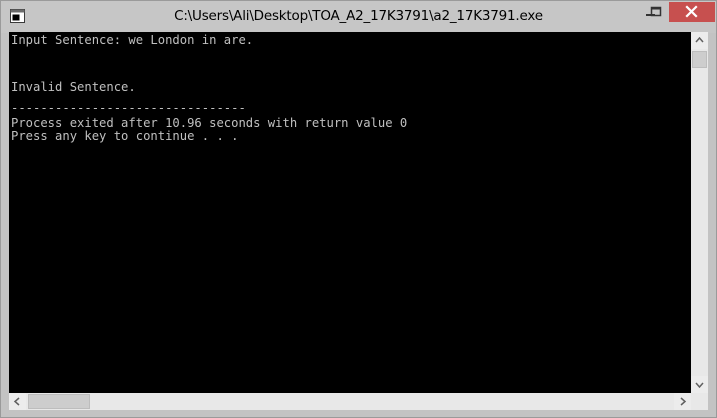 The height and width of the screenshot is (418, 717). I want to click on scrollbar-corner, so click(699, 401).